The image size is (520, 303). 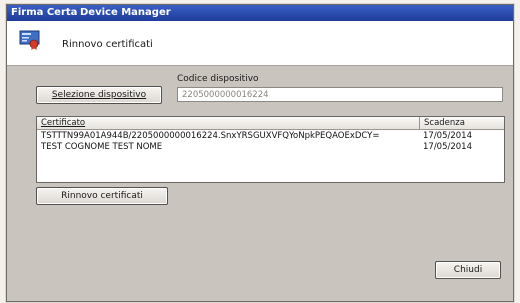 I want to click on page-title: Rinnovo certificati, so click(x=107, y=44).